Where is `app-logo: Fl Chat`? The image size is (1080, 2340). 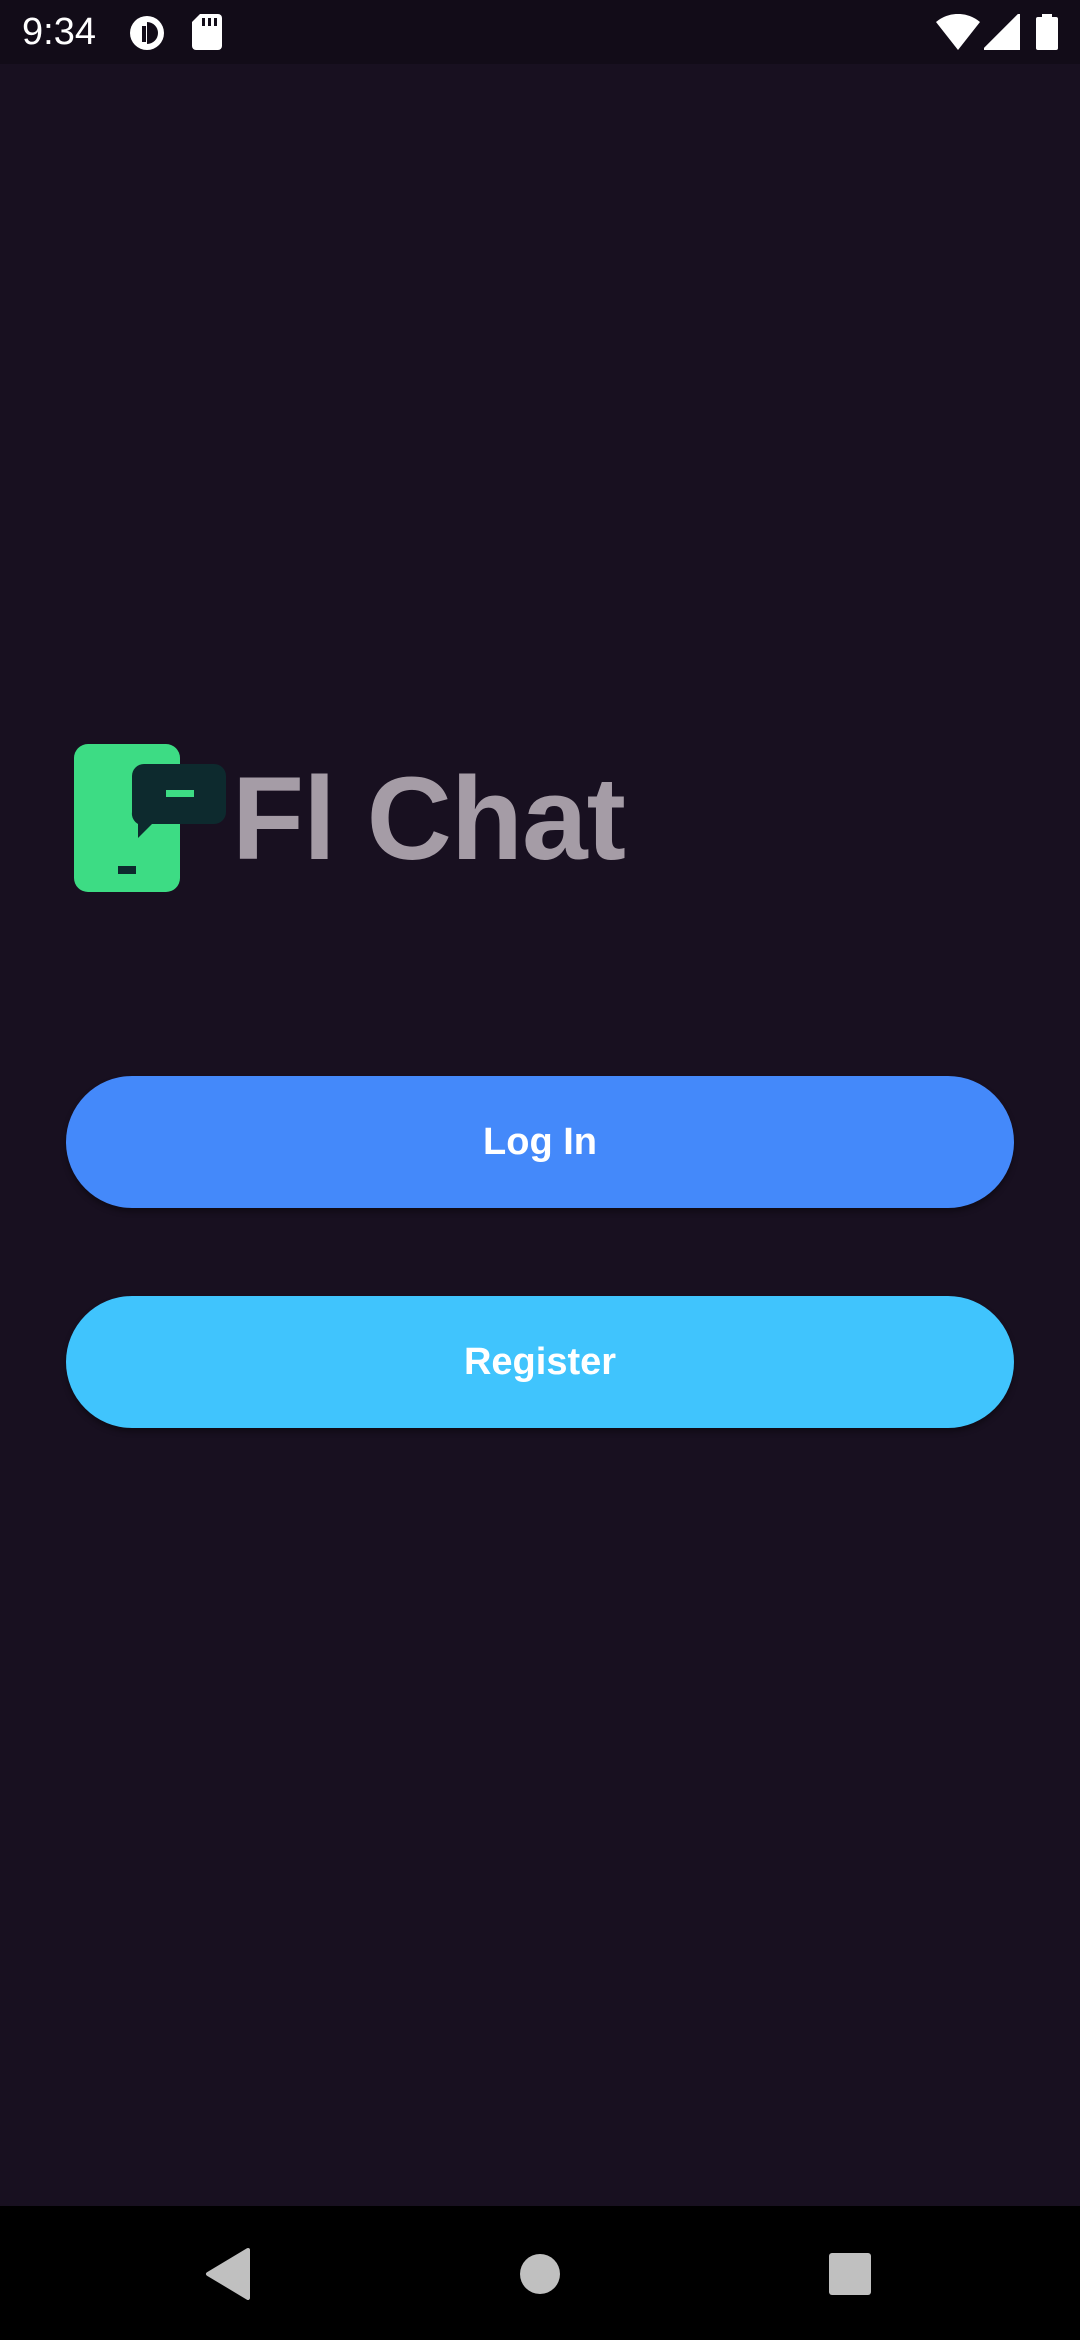
app-logo: Fl Chat is located at coordinates (374, 819).